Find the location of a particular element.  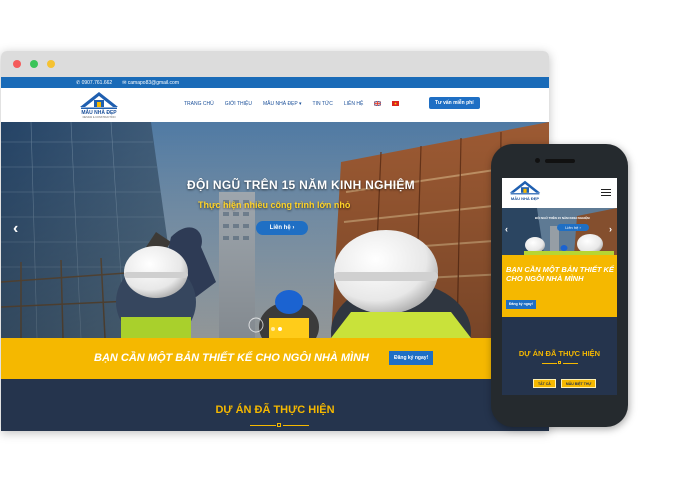

hero-subtitle: Thực hiện nhiều công trình lớn nhỏ is located at coordinates (274, 205).